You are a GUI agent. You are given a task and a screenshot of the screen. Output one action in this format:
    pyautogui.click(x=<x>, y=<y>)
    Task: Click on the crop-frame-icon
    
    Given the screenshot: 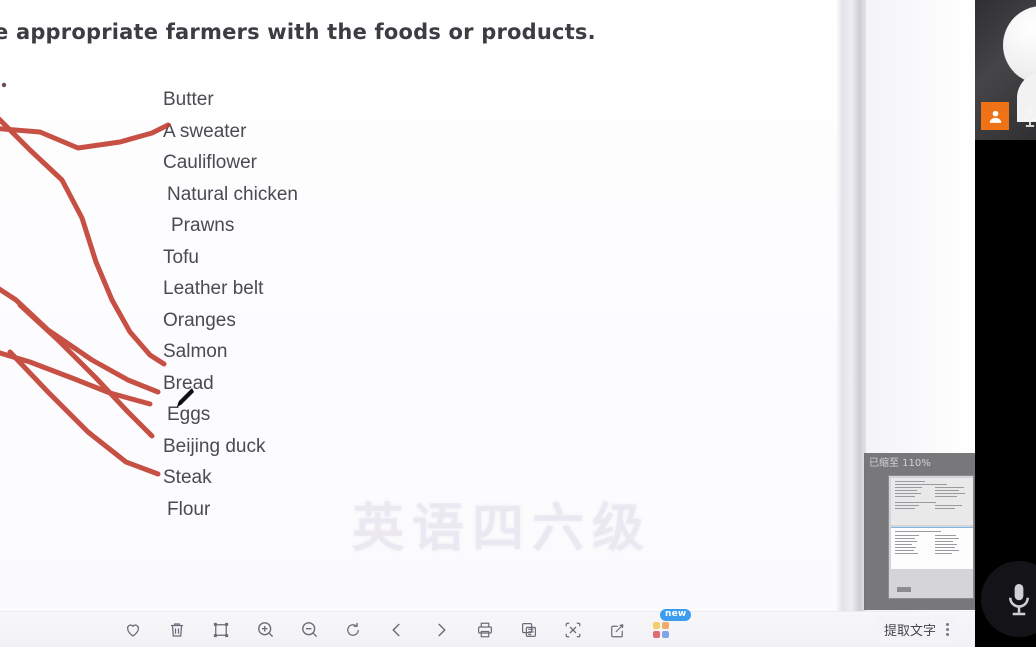 What is the action you would take?
    pyautogui.click(x=221, y=629)
    